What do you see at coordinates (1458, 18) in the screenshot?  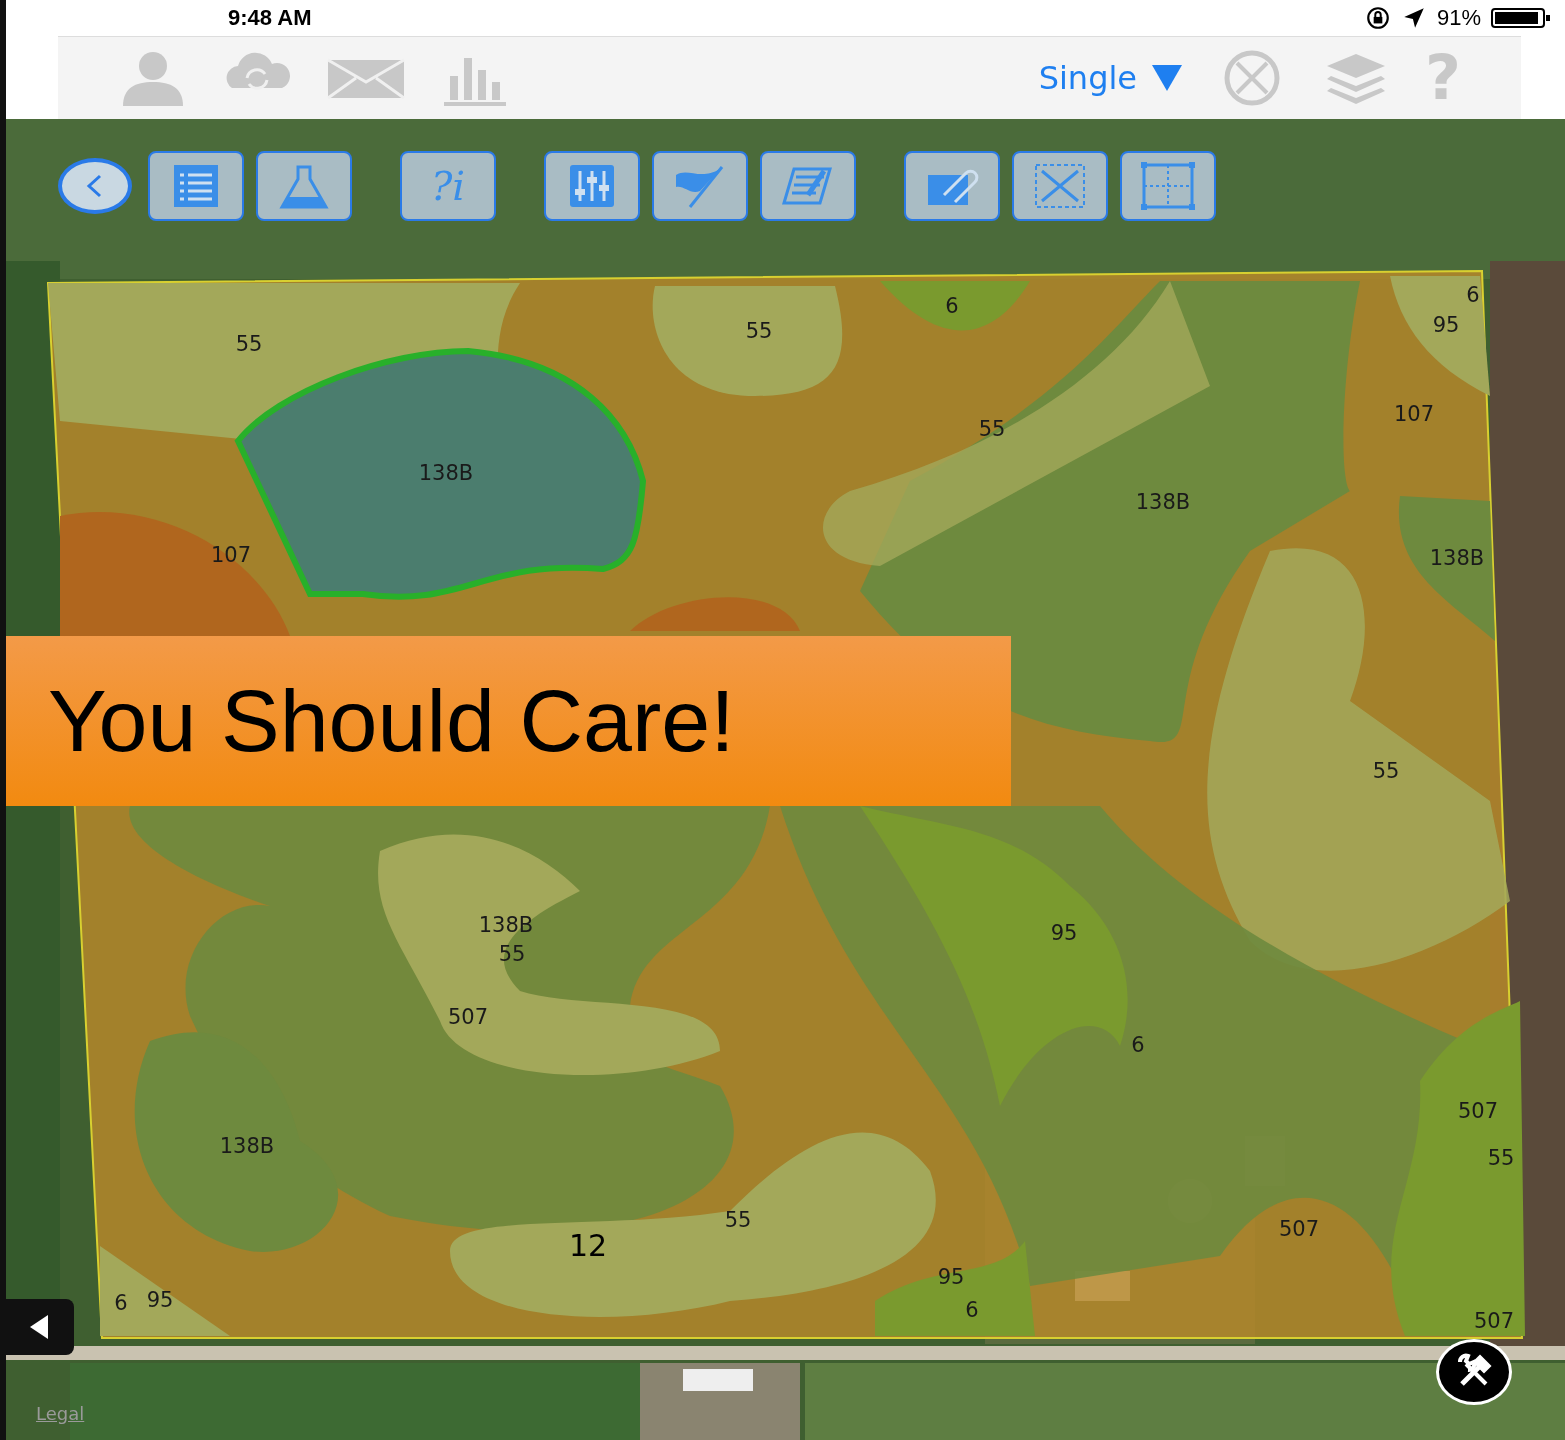 I see `battery-percentage: 91%` at bounding box center [1458, 18].